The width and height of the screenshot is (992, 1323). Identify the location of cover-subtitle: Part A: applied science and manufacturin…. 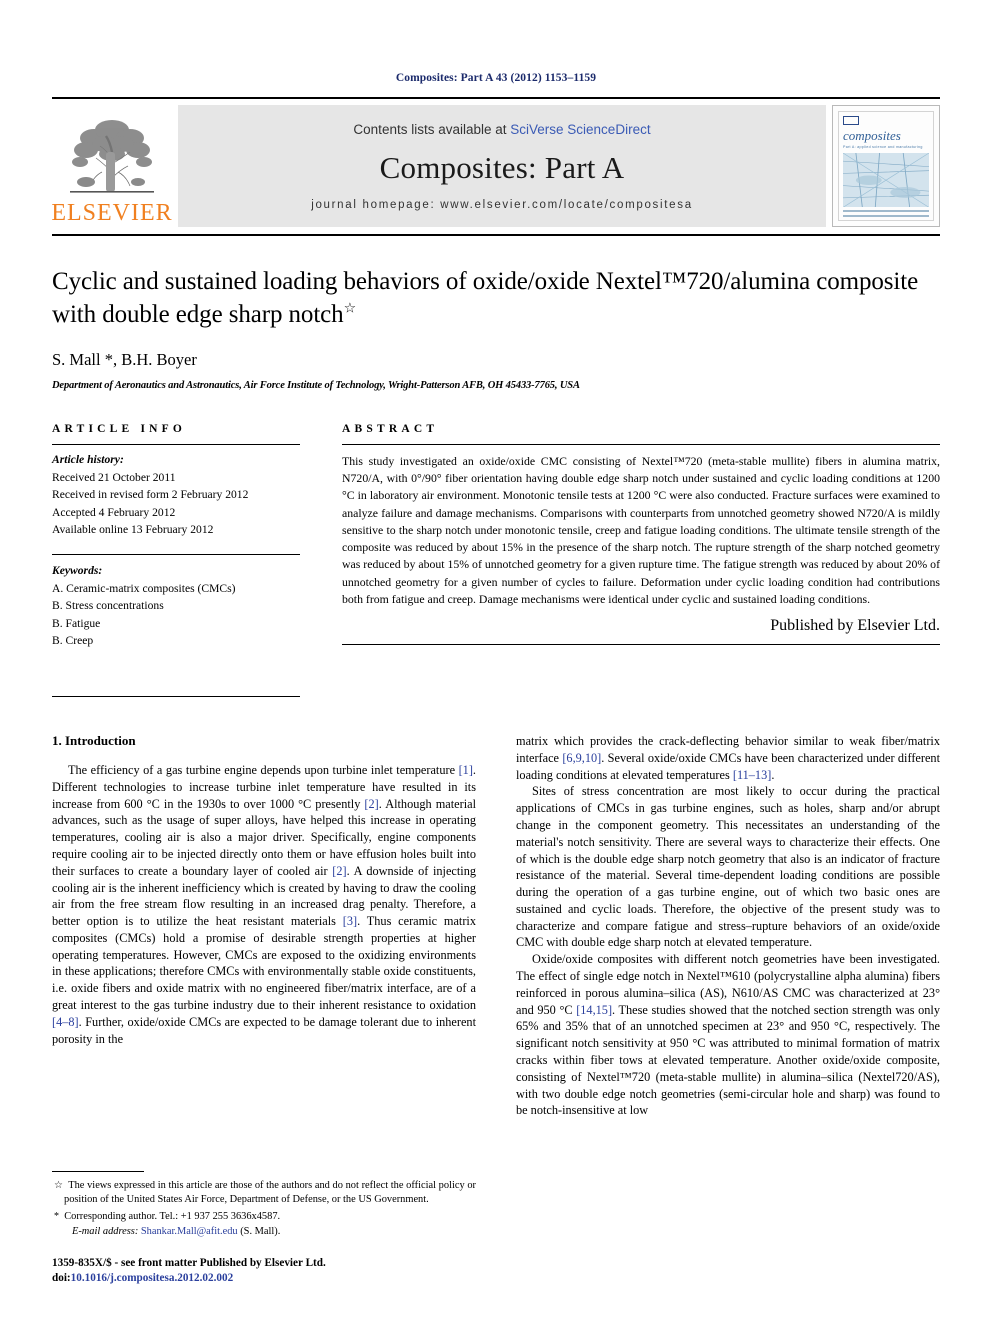
(883, 146).